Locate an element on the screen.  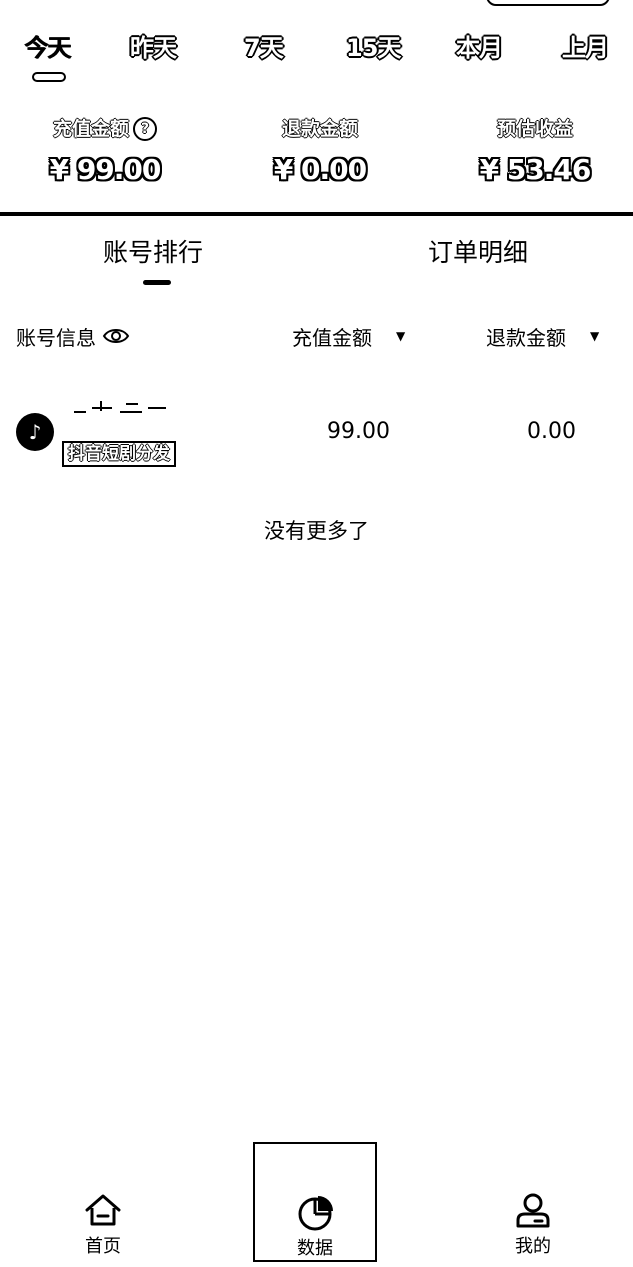
top-pill is located at coordinates (548, 3).